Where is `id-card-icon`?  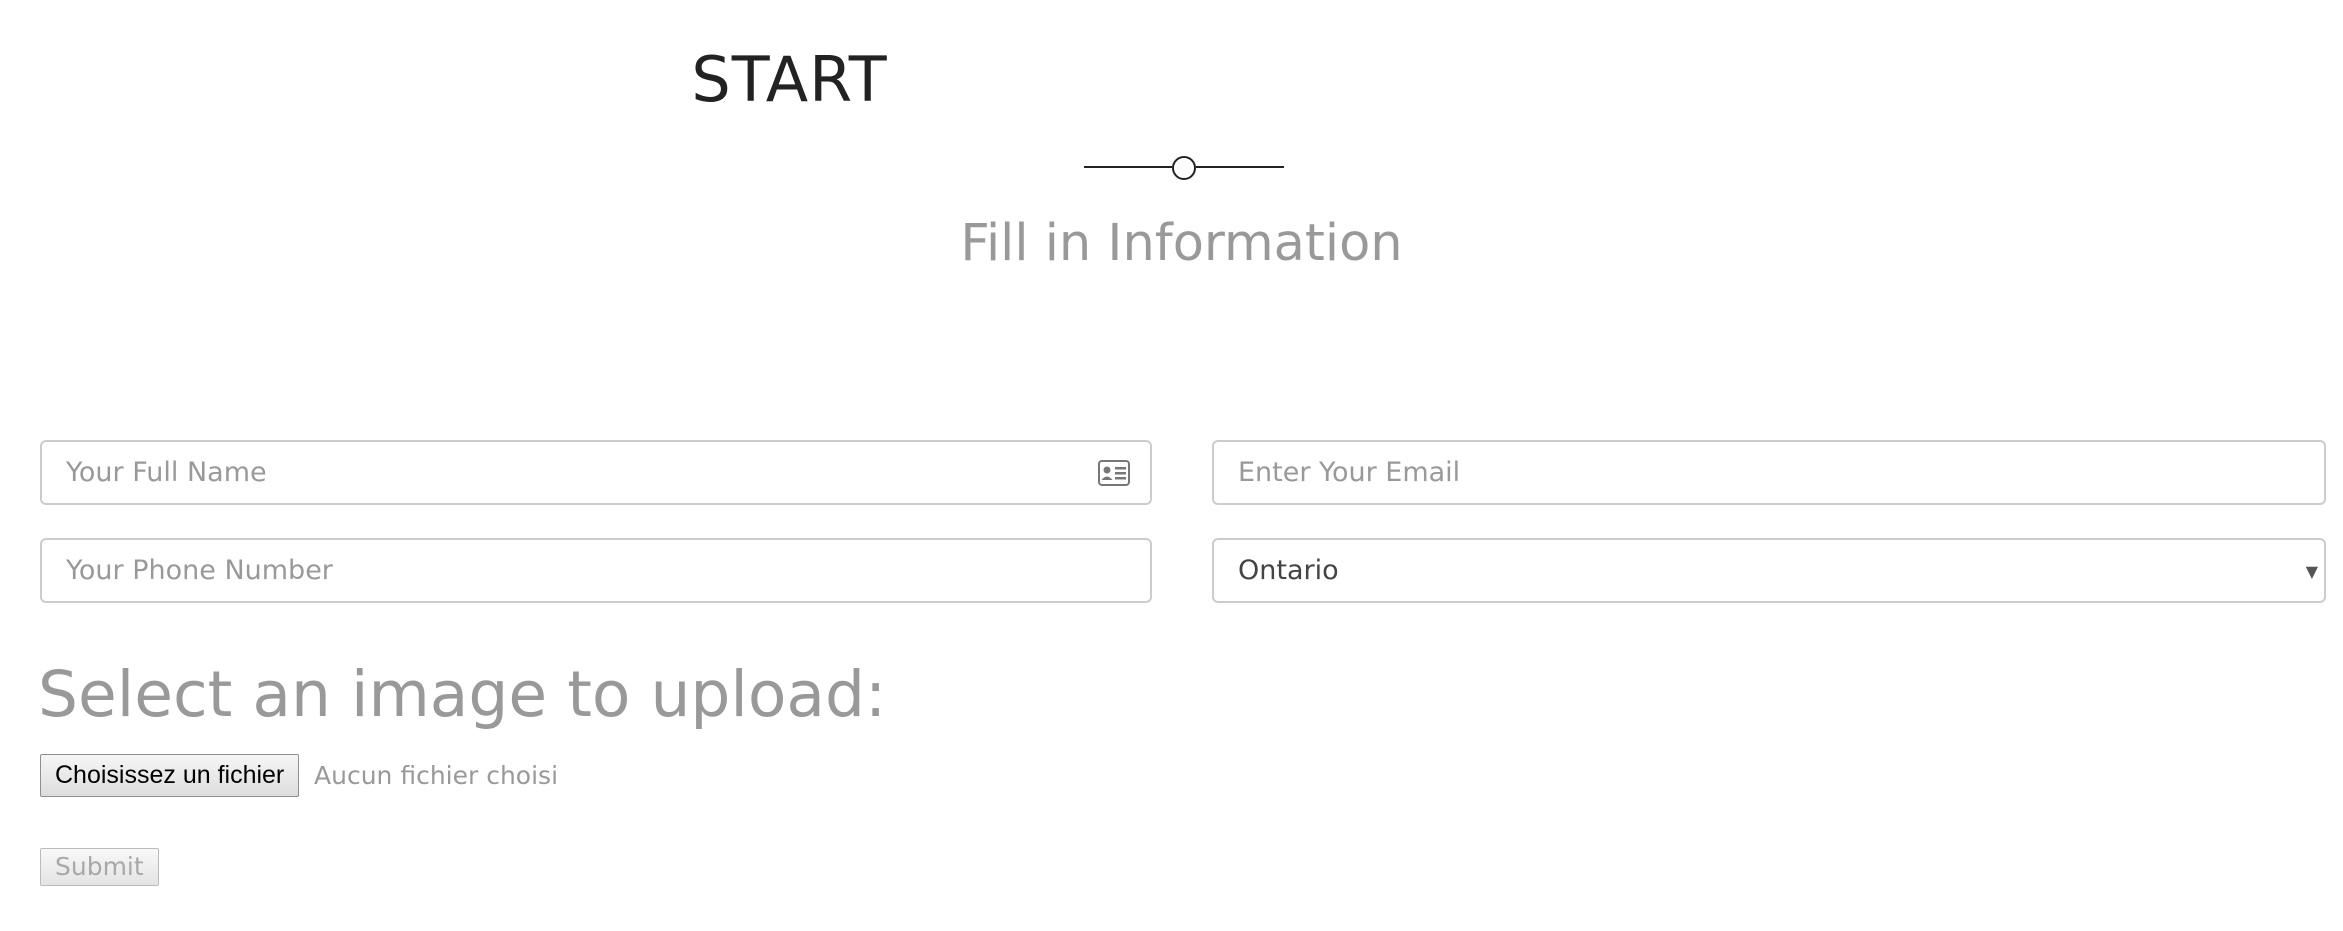 id-card-icon is located at coordinates (1114, 473).